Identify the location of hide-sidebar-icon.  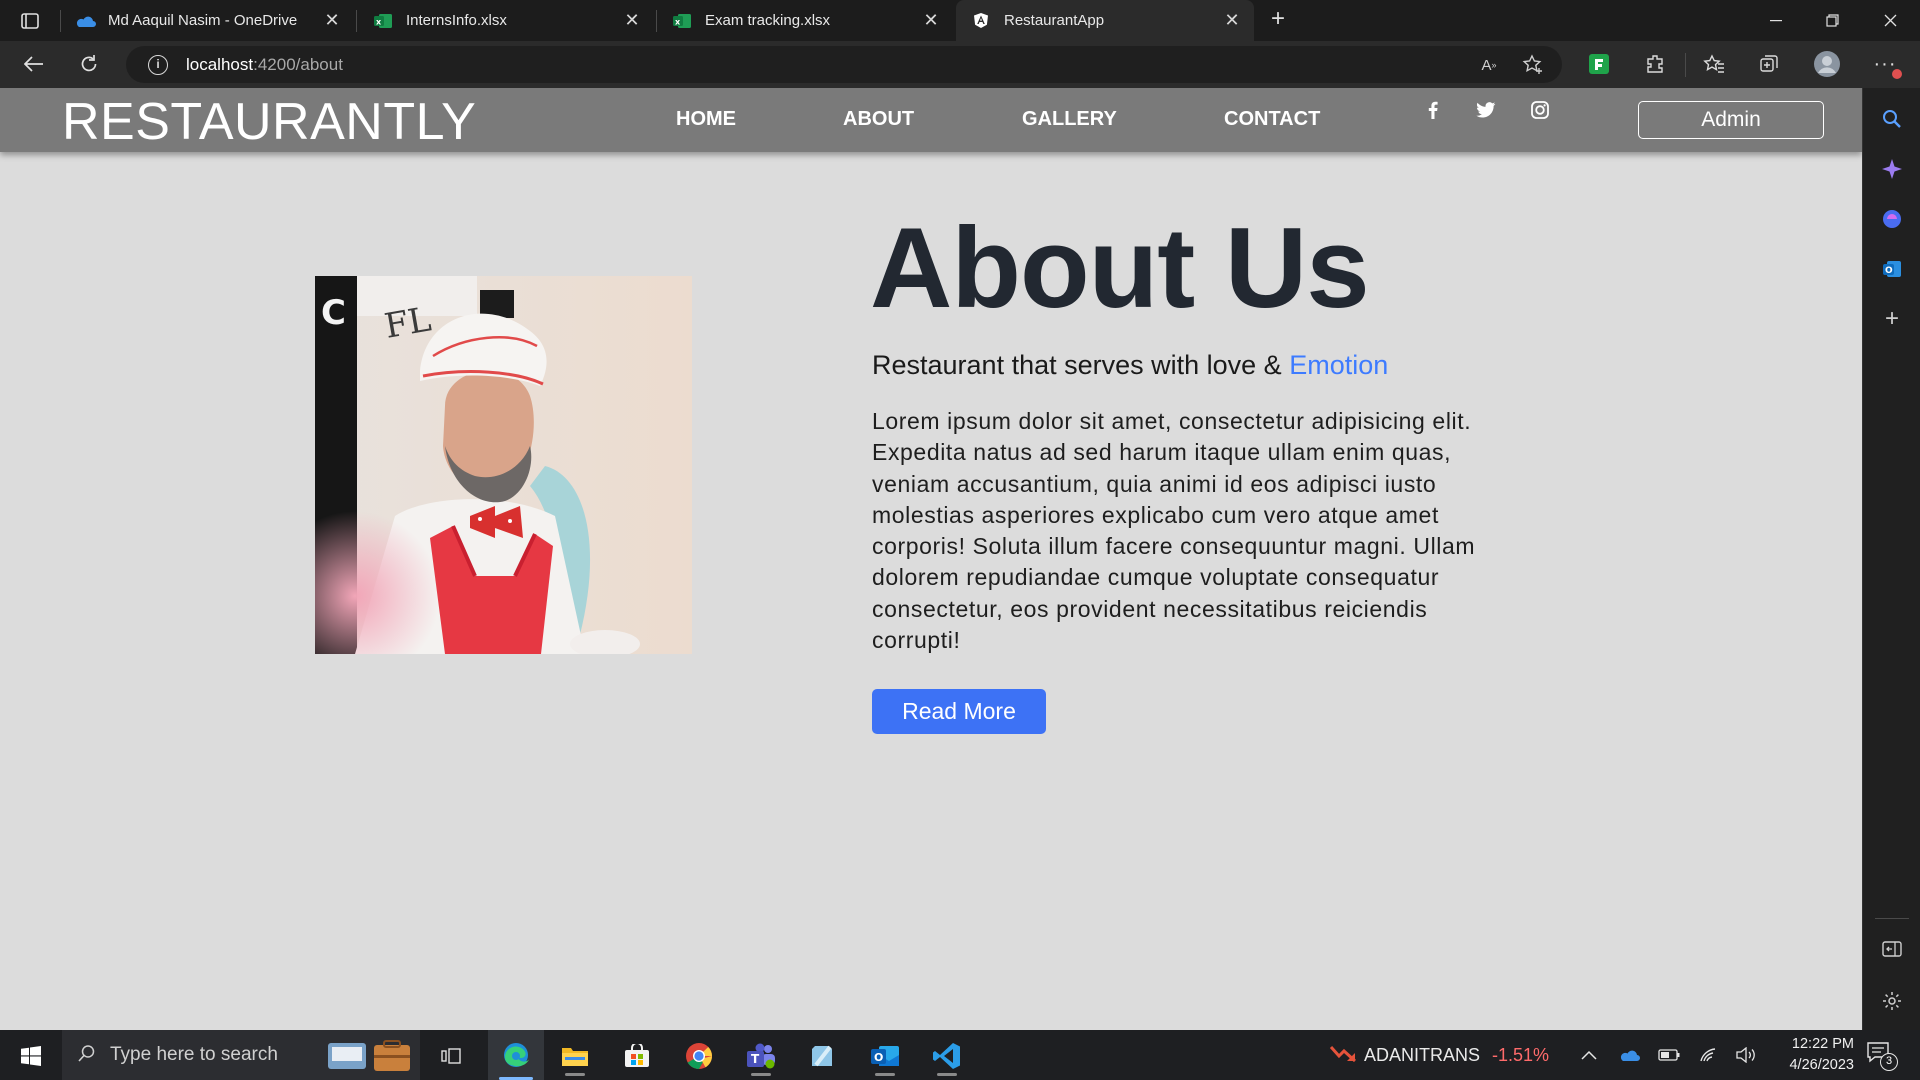
(1892, 949).